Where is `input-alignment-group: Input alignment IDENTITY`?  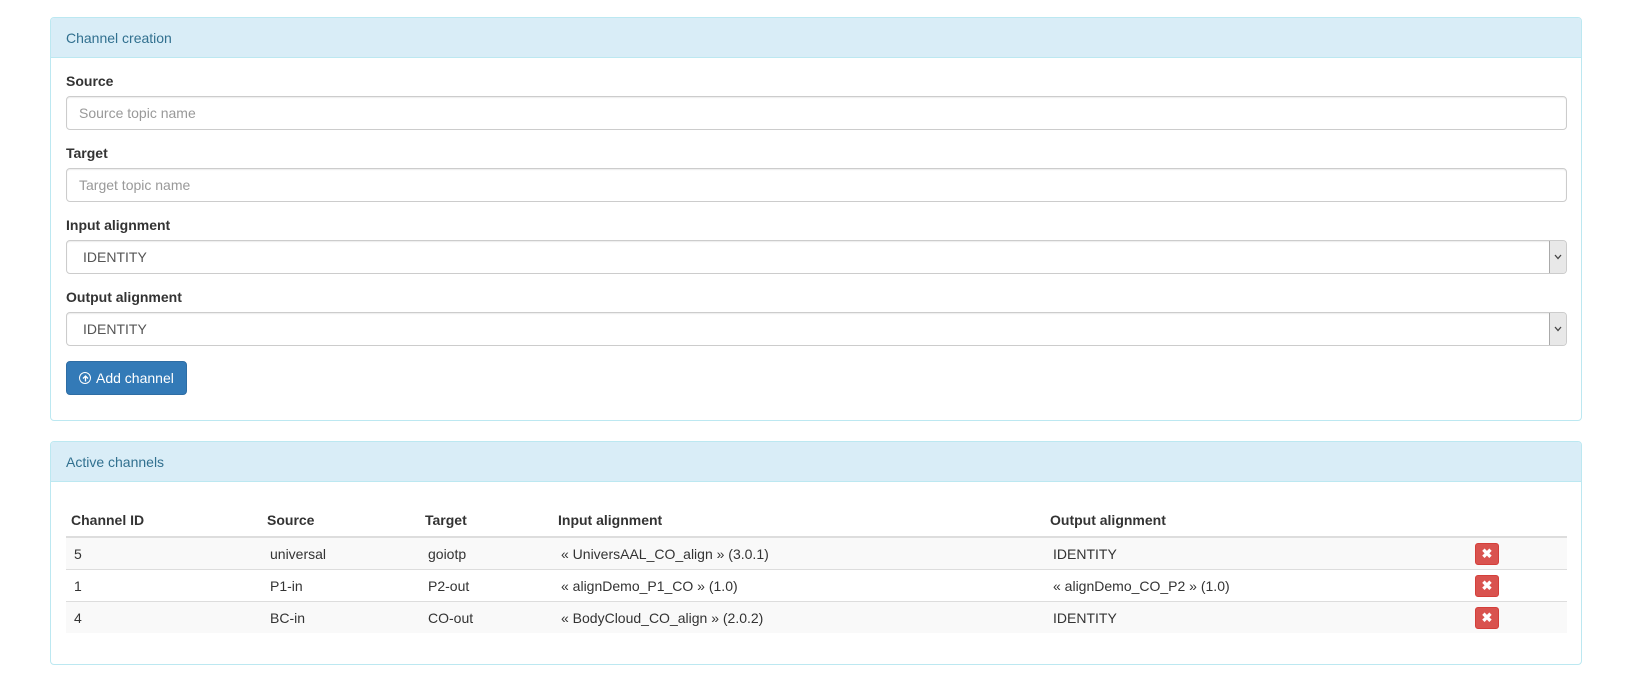 input-alignment-group: Input alignment IDENTITY is located at coordinates (816, 245).